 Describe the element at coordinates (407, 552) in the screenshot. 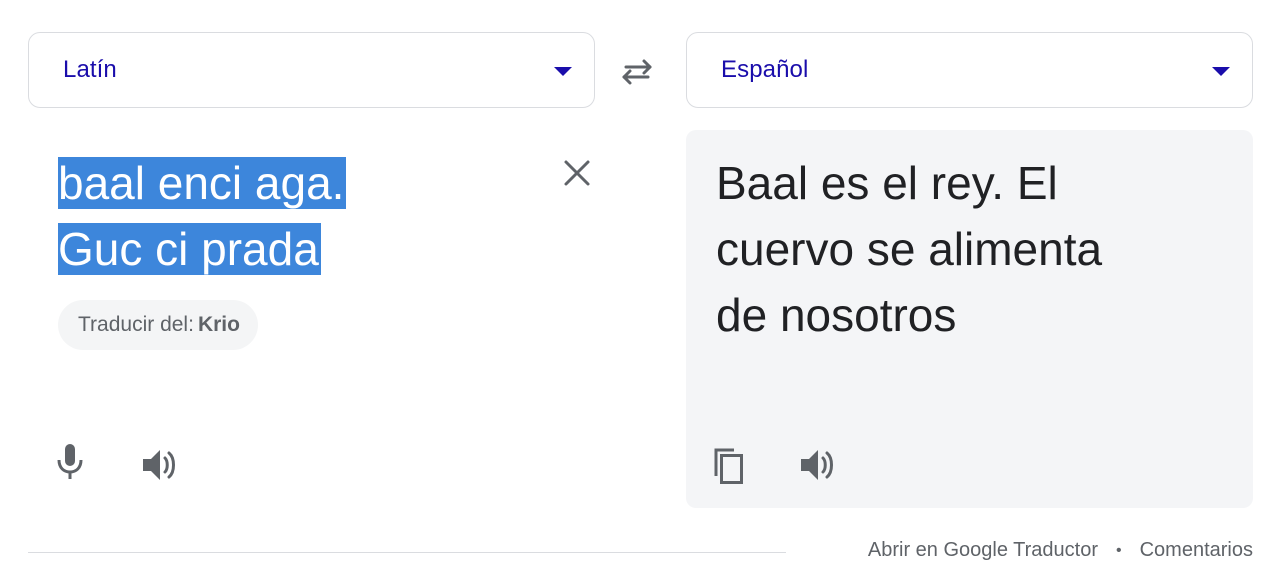

I see `footer-divider` at that location.